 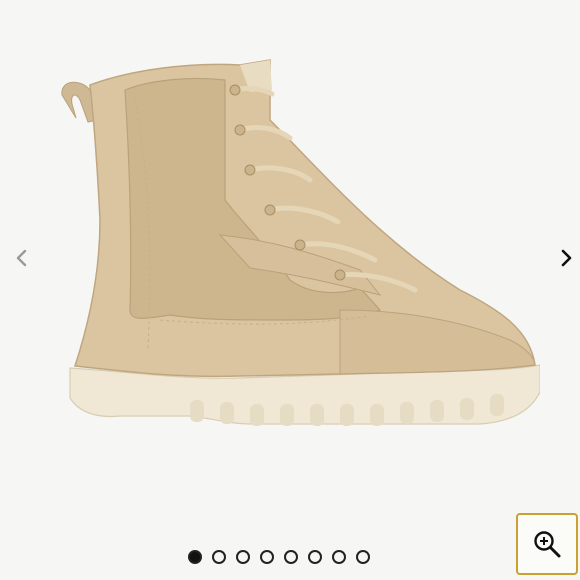 I want to click on chevron-right-icon, so click(x=566, y=258).